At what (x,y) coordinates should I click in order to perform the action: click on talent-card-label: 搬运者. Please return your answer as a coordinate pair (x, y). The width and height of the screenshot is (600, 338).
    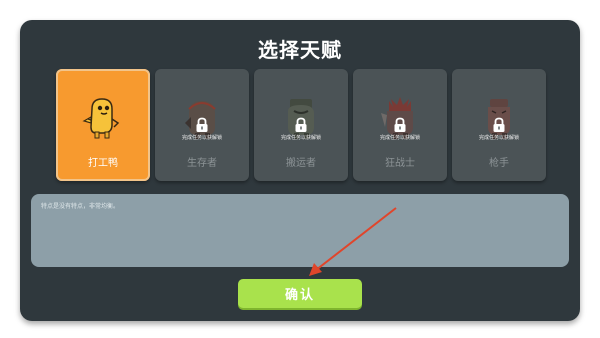
    Looking at the image, I should click on (301, 163).